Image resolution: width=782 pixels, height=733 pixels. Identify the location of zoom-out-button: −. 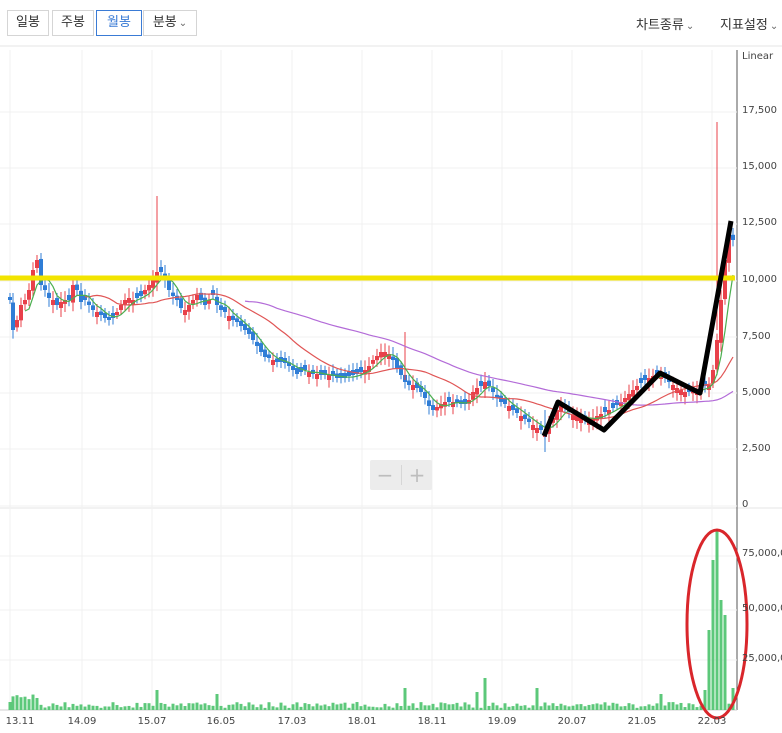
(385, 475).